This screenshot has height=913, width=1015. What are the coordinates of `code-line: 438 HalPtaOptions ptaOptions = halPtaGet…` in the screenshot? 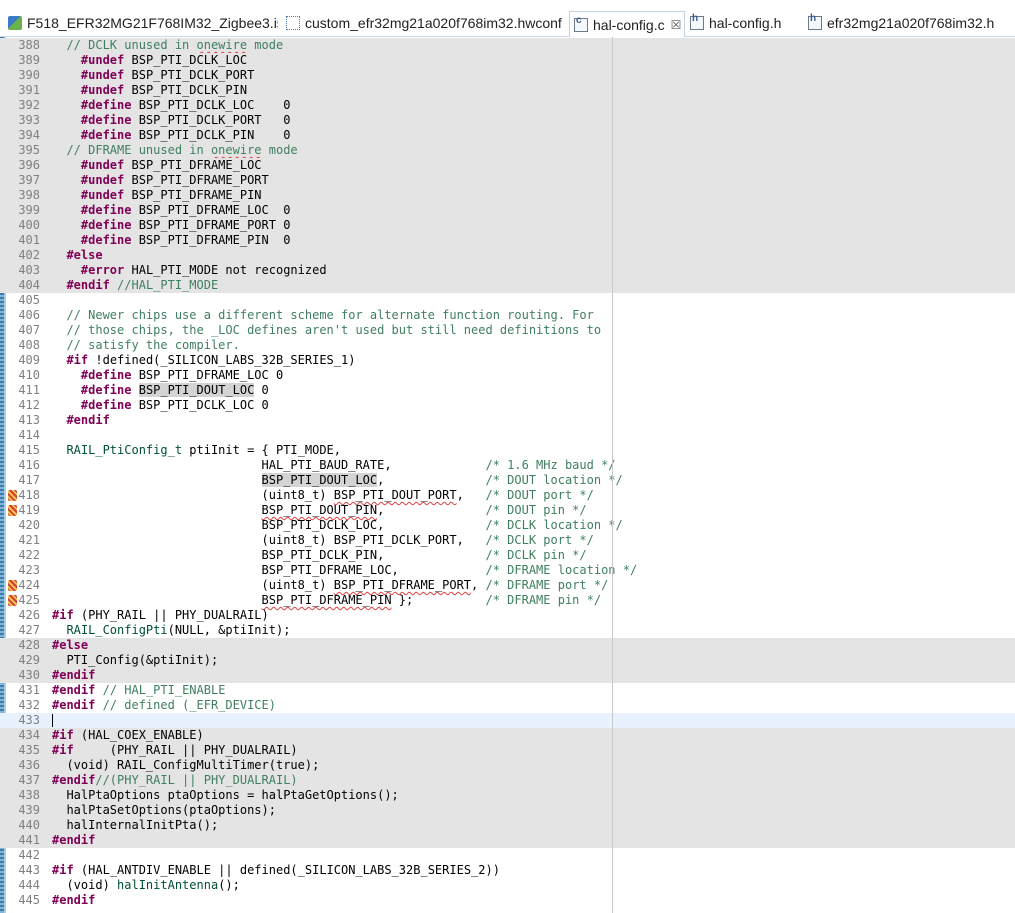 It's located at (507, 795).